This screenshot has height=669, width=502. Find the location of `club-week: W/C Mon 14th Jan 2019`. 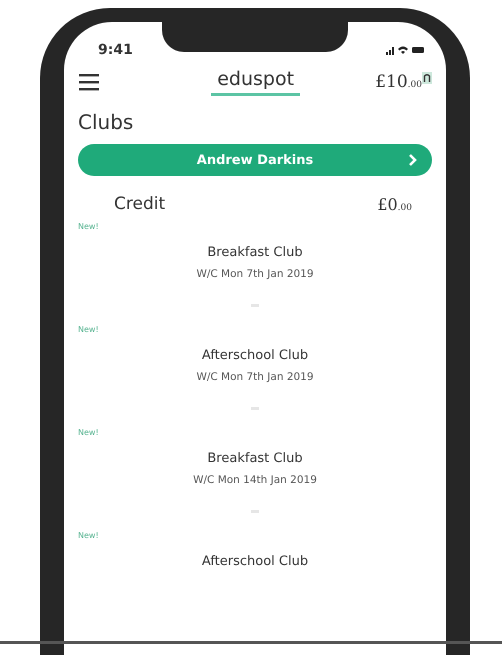

club-week: W/C Mon 14th Jan 2019 is located at coordinates (255, 480).